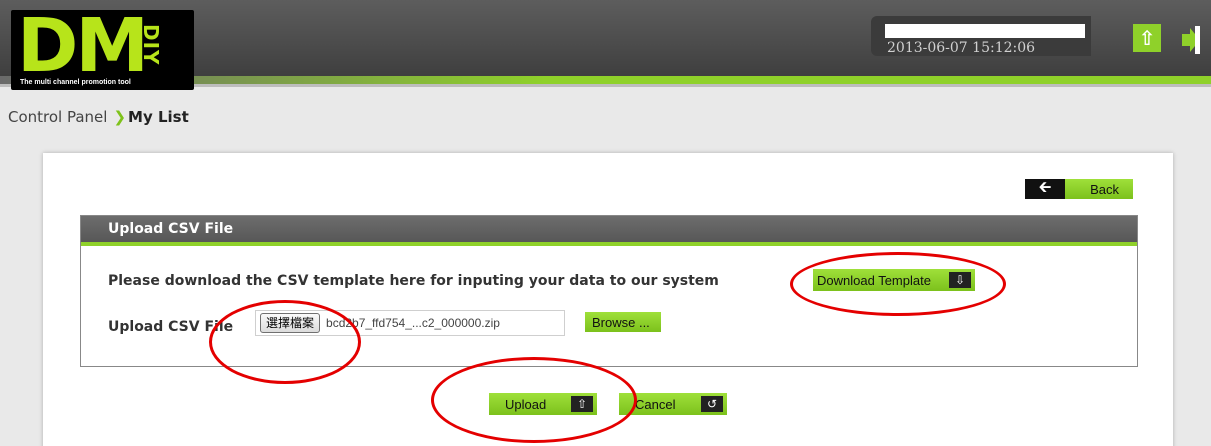  I want to click on cancel-button: Cancel ↺, so click(673, 404).